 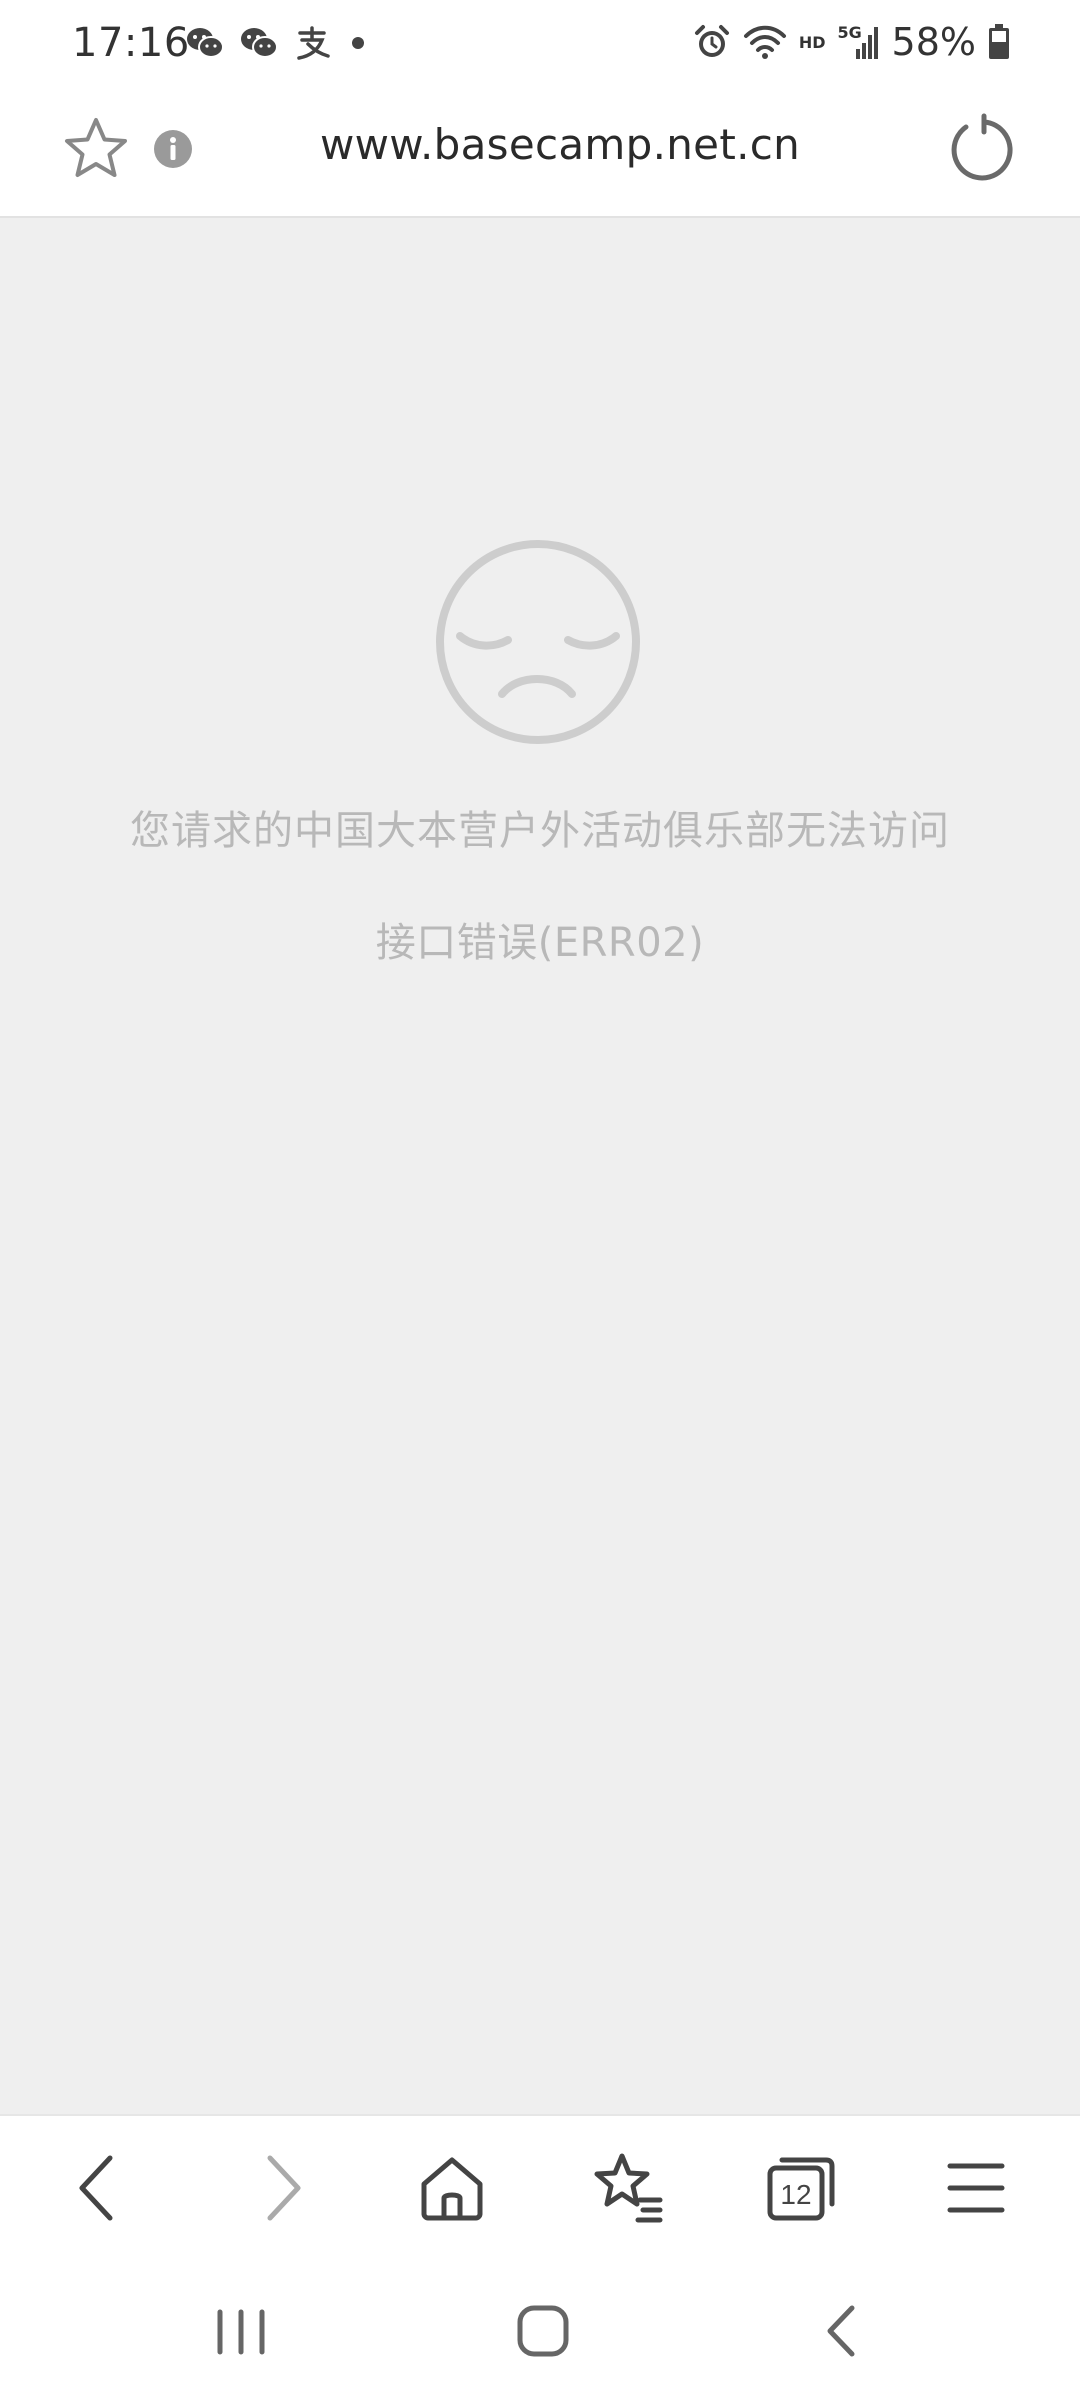 I want to click on signal-indicator: 5G, so click(x=859, y=42).